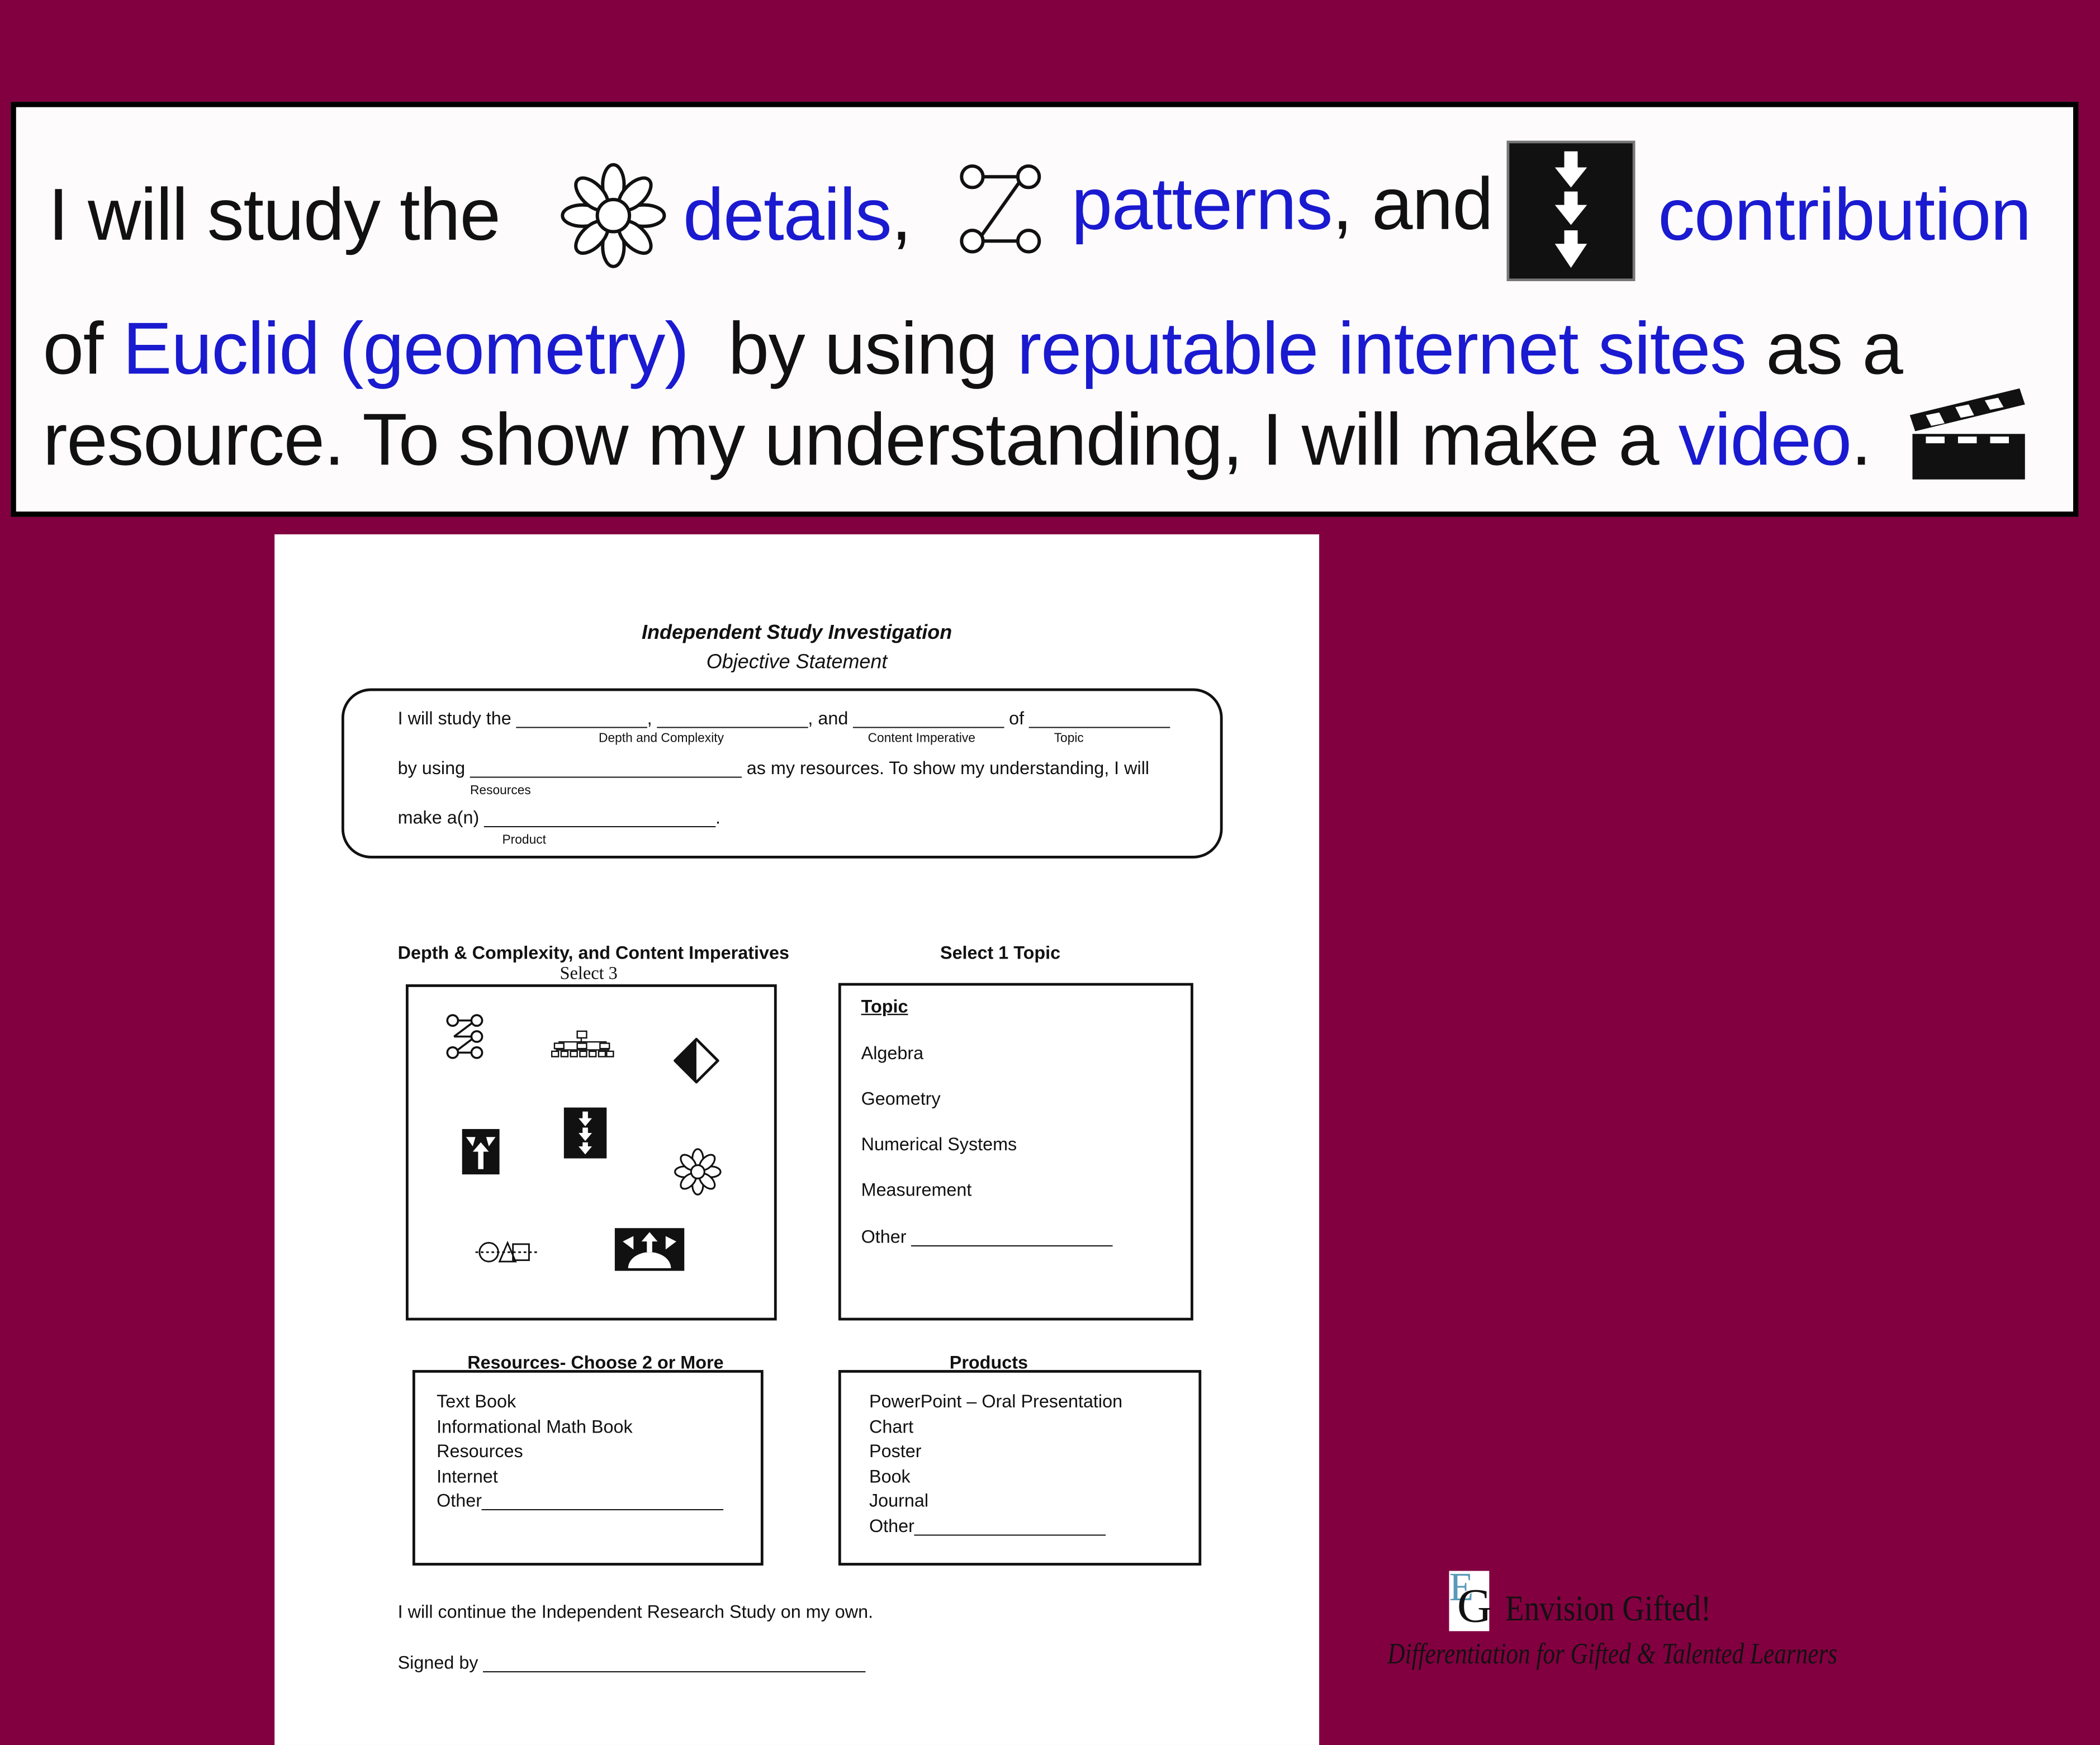 The image size is (2100, 1745). I want to click on topic-item: Algebra, so click(892, 1053).